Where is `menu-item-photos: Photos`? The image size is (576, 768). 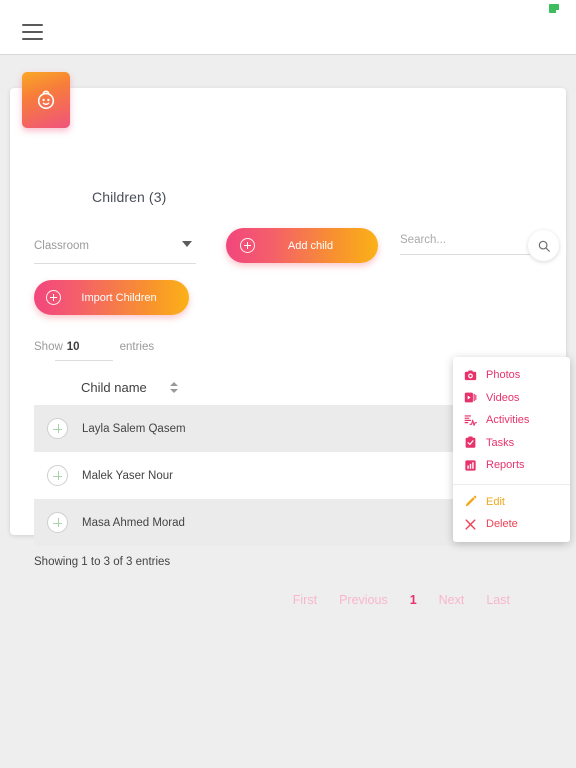 menu-item-photos: Photos is located at coordinates (511, 375).